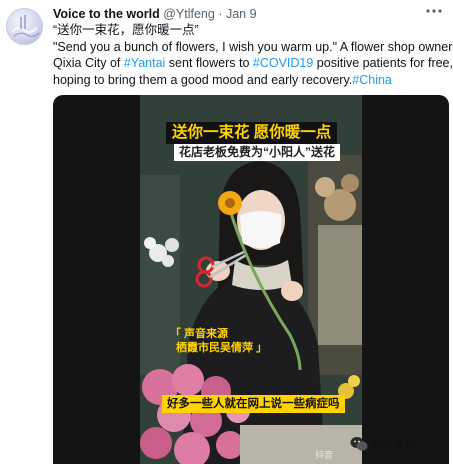 Image resolution: width=453 pixels, height=464 pixels. What do you see at coordinates (241, 14) in the screenshot?
I see `tweet-timestamp: Jan 9` at bounding box center [241, 14].